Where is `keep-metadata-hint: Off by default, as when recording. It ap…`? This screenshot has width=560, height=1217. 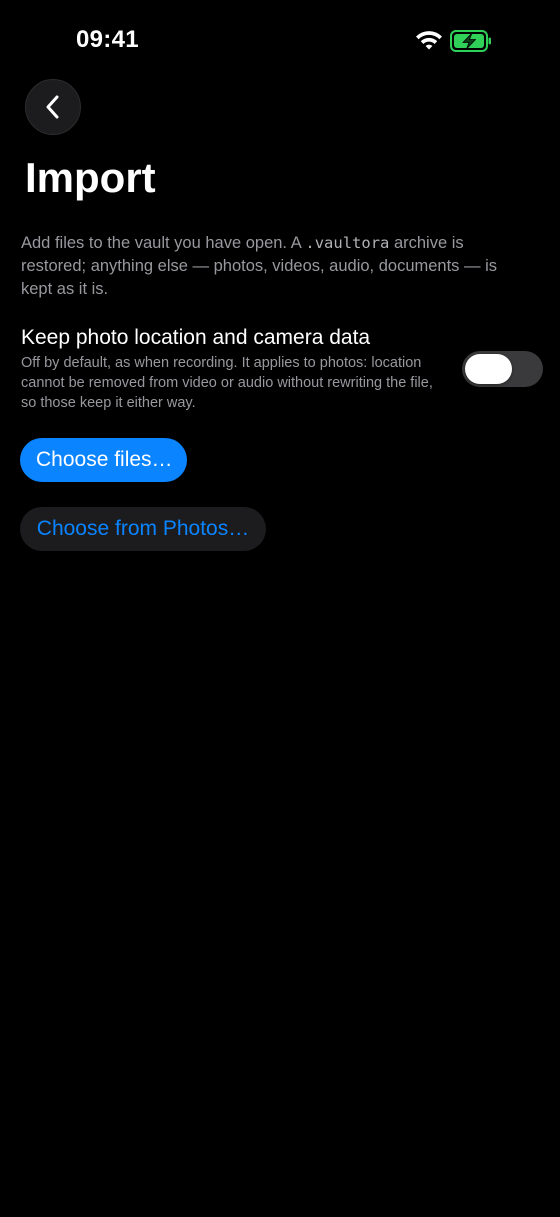 keep-metadata-hint: Off by default, as when recording. It ap… is located at coordinates (227, 383).